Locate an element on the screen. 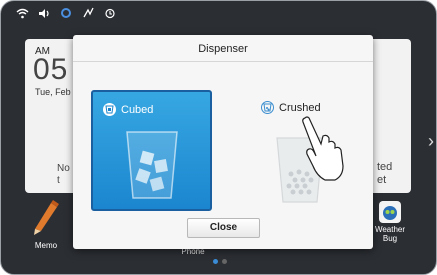 The width and height of the screenshot is (437, 275). weather-app: Weather Bug is located at coordinates (390, 222).